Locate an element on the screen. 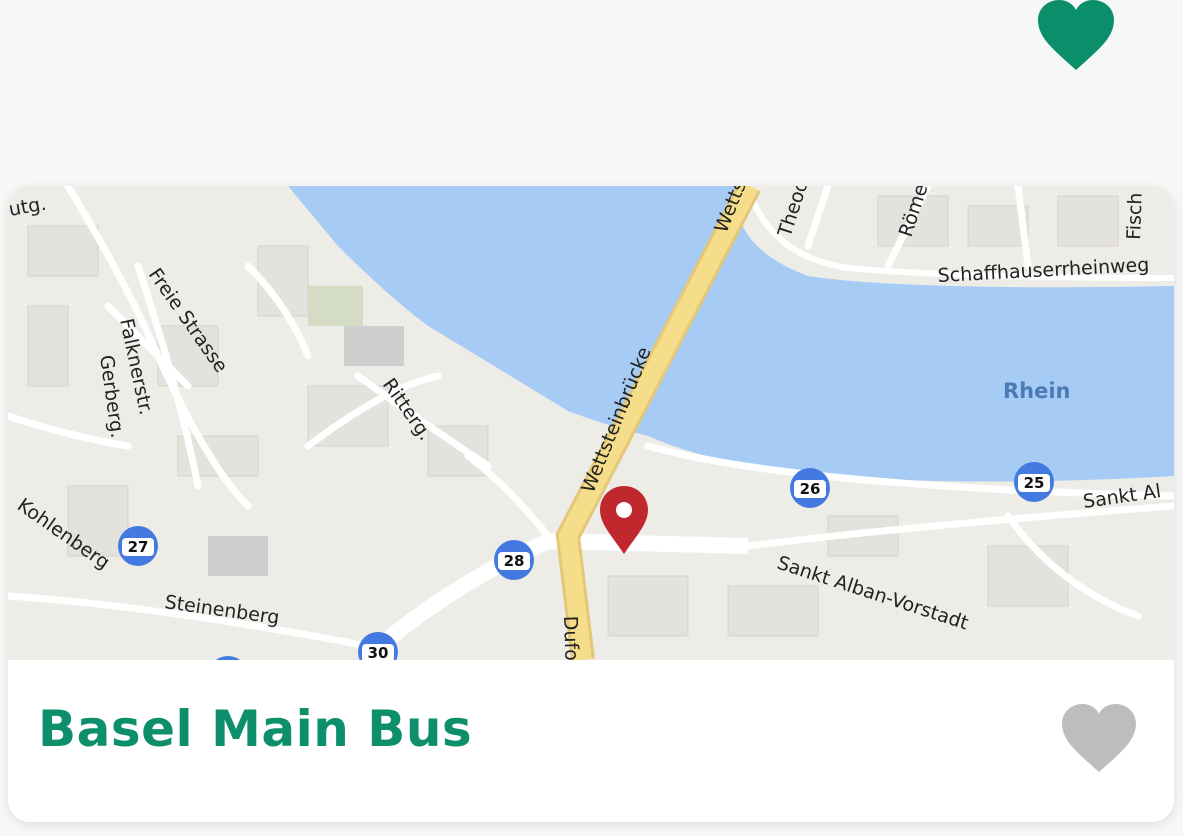 This screenshot has width=1183, height=836. svg-text: 27 is located at coordinates (138, 547).